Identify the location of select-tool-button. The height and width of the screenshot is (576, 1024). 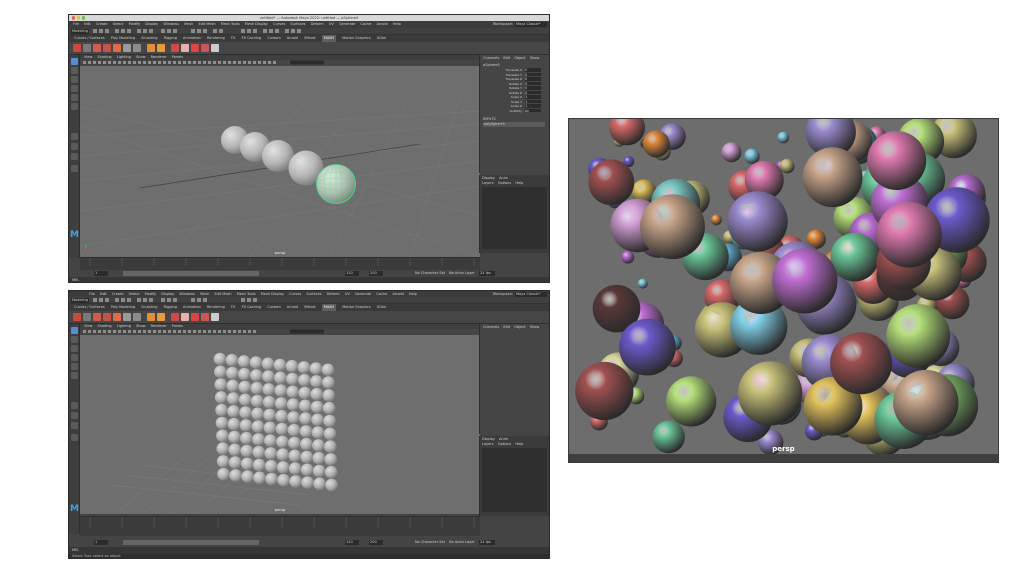
(74, 61).